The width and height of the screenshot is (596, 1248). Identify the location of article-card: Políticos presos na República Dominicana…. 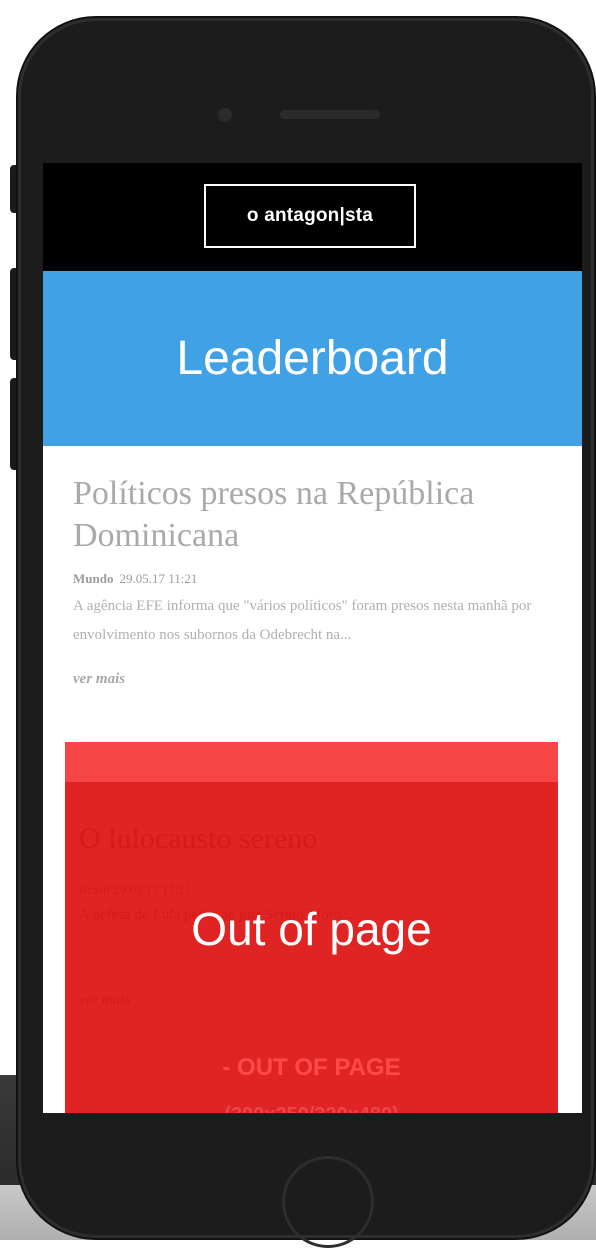
(318, 580).